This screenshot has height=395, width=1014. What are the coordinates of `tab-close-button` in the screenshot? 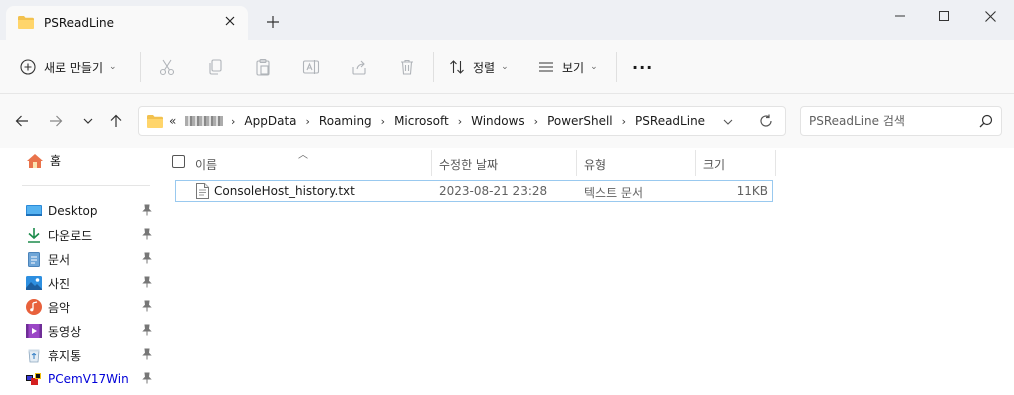 It's located at (230, 22).